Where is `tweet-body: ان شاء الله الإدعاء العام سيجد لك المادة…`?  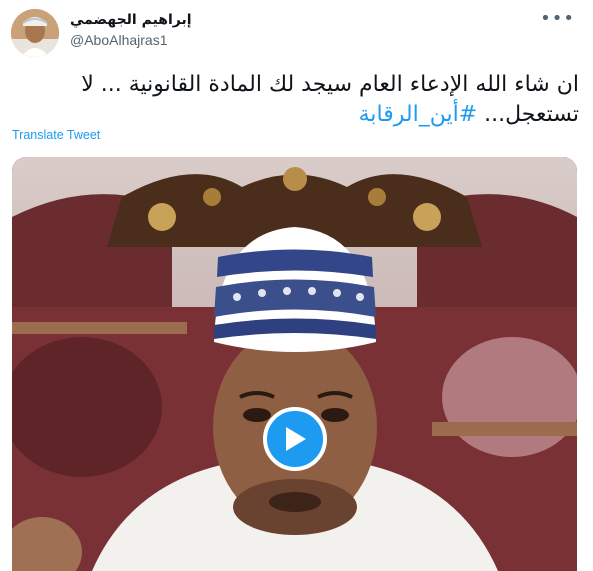
tweet-body: ان شاء الله الإدعاء العام سيجد لك المادة… is located at coordinates (330, 99).